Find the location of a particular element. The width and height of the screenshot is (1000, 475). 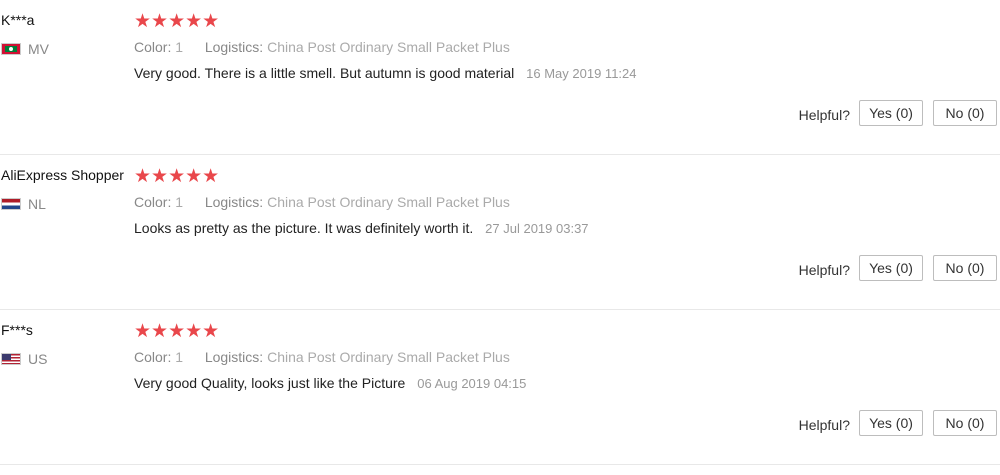

review-date: 27 Jul 2019 03:37 is located at coordinates (537, 228).